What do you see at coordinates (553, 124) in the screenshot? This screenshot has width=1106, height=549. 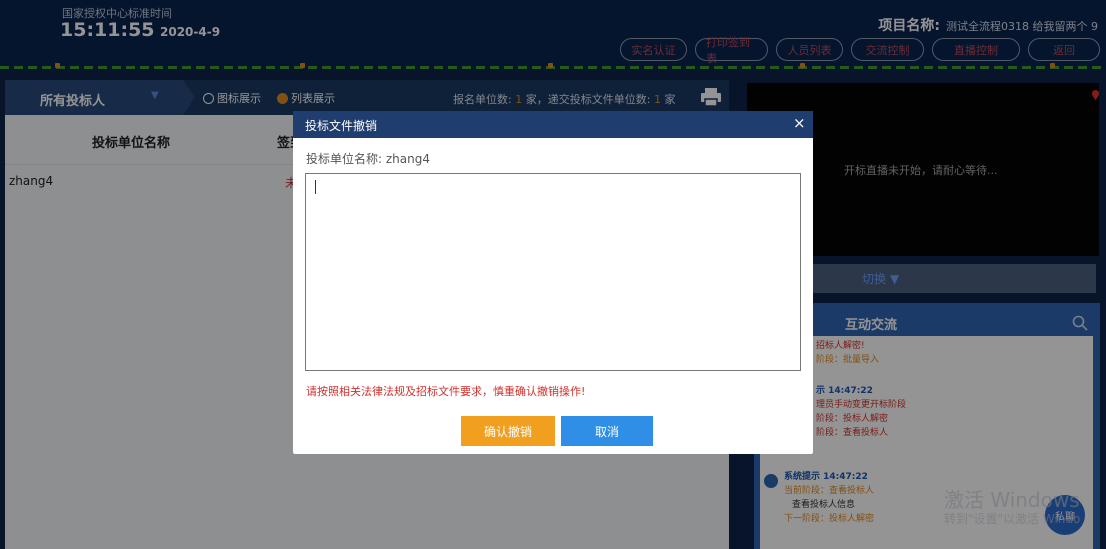 I see `dialog-header: 投标文件撤销 ×` at bounding box center [553, 124].